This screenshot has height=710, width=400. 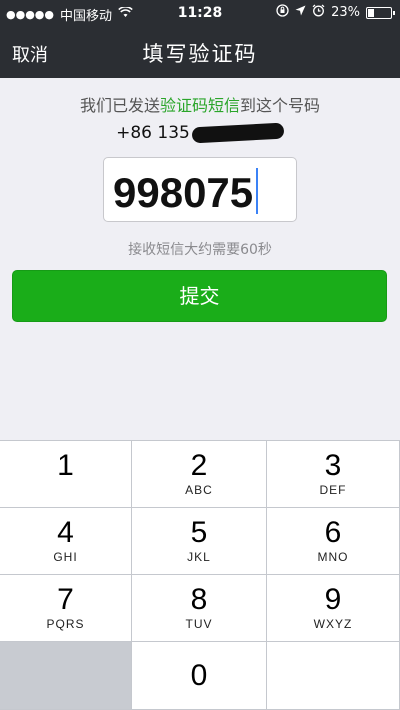 What do you see at coordinates (199, 490) in the screenshot?
I see `key-letters: ABC` at bounding box center [199, 490].